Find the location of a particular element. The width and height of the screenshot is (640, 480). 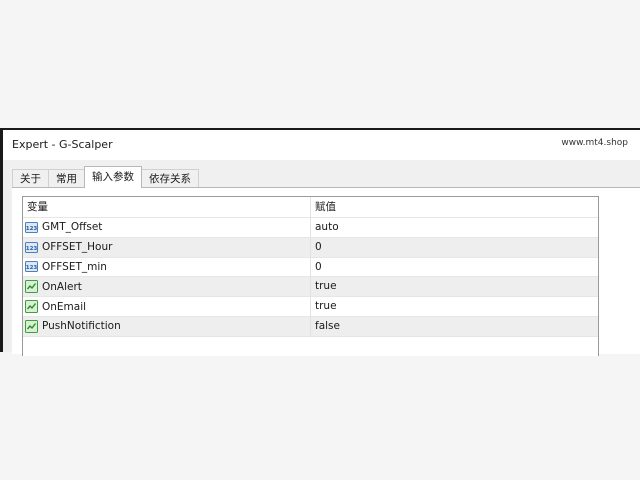

column-header-variable: 变量 is located at coordinates (166, 207).